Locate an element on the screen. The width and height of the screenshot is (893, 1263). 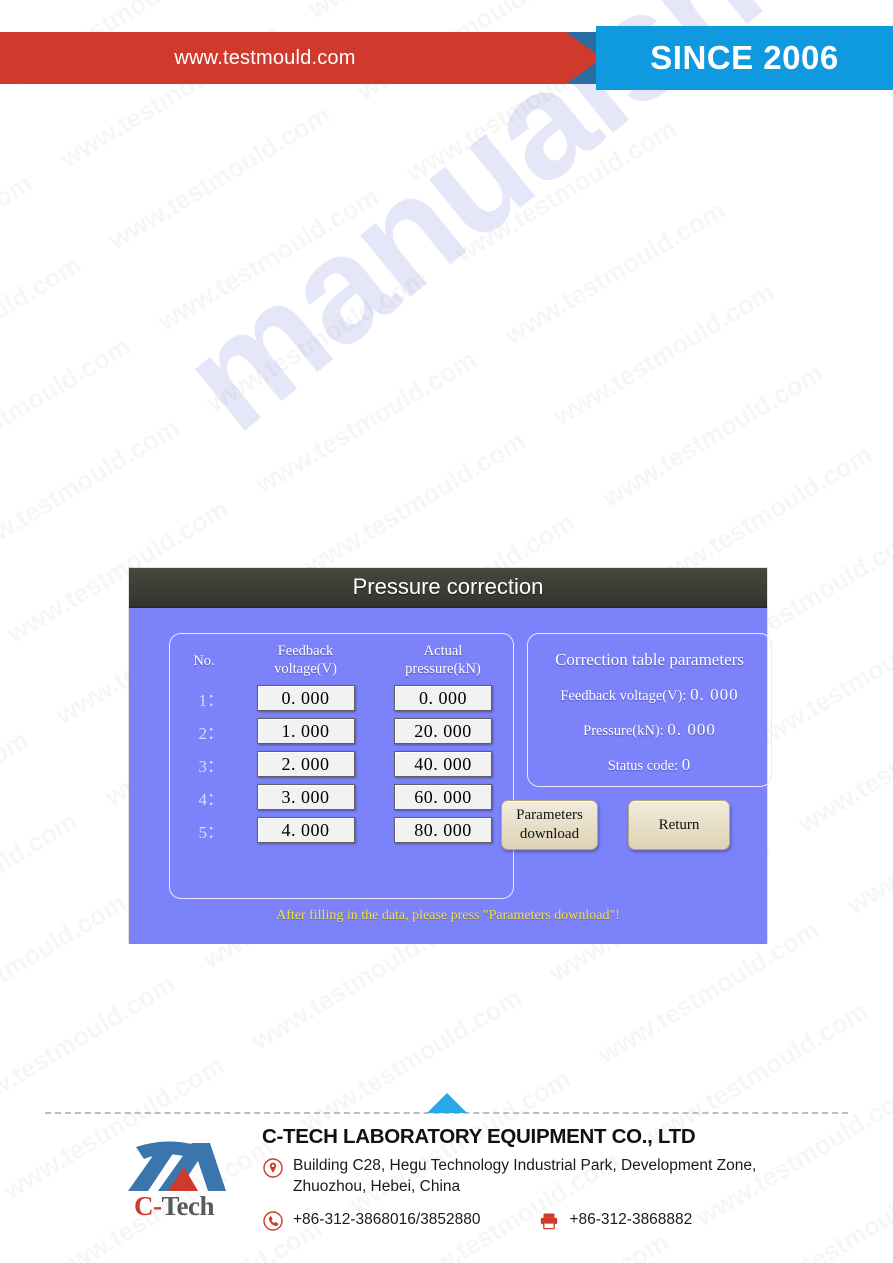
column-header-actual-pressure: Actual pressure(kN) is located at coordinates (443, 660).